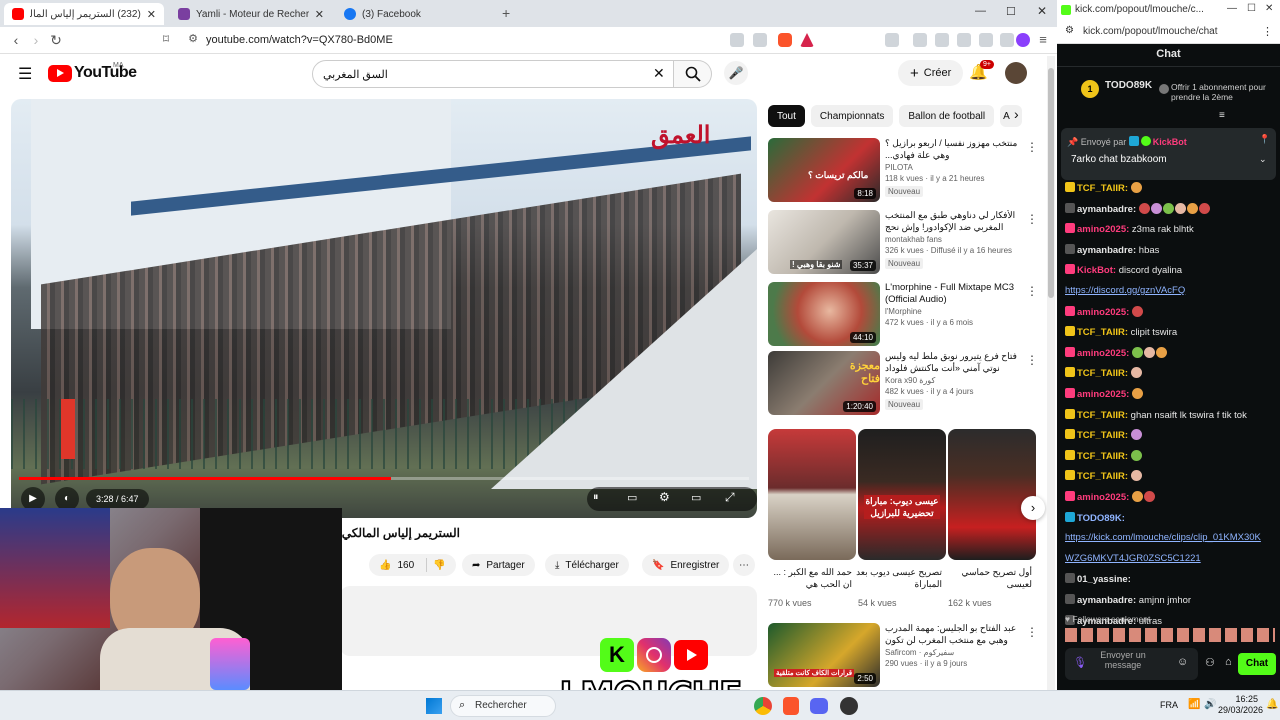  Describe the element at coordinates (947, 116) in the screenshot. I see `chip-football: Ballon de football` at that location.